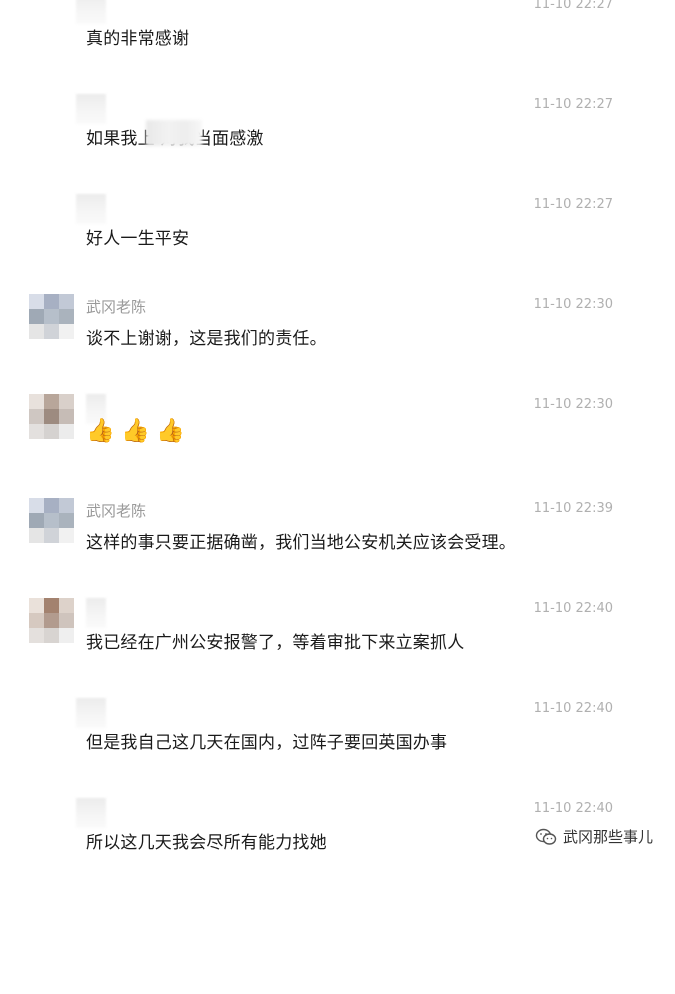 This screenshot has height=994, width=675. What do you see at coordinates (301, 543) in the screenshot?
I see `comment-text: 这样的事只要正据确凿，我们当地公安机关应该会受理。` at bounding box center [301, 543].